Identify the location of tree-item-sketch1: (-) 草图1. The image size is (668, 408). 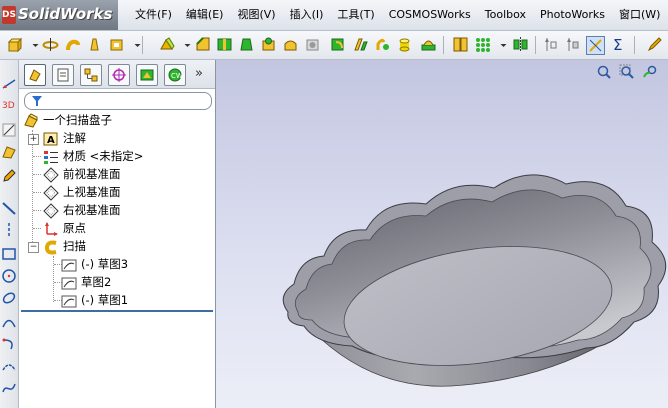
(117, 300).